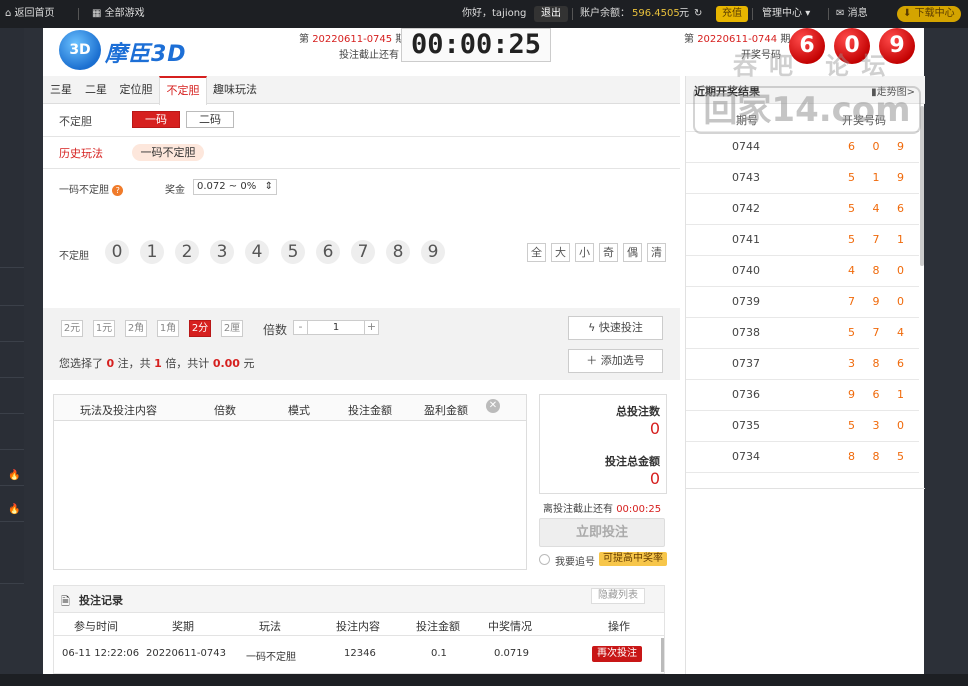 This screenshot has width=968, height=686. I want to click on chase-label: 我要追号, so click(575, 562).